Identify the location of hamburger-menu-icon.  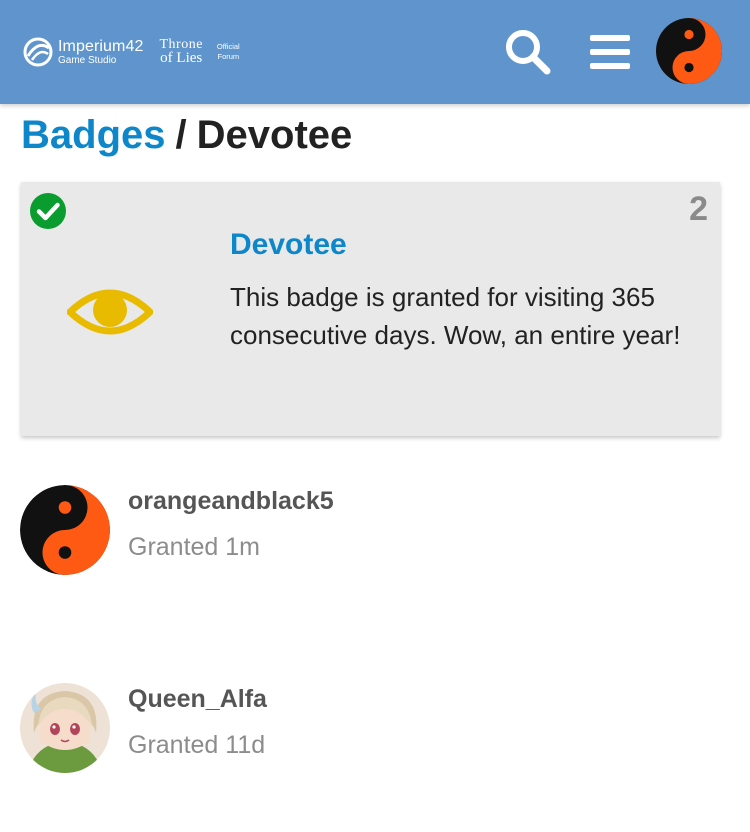
(610, 52).